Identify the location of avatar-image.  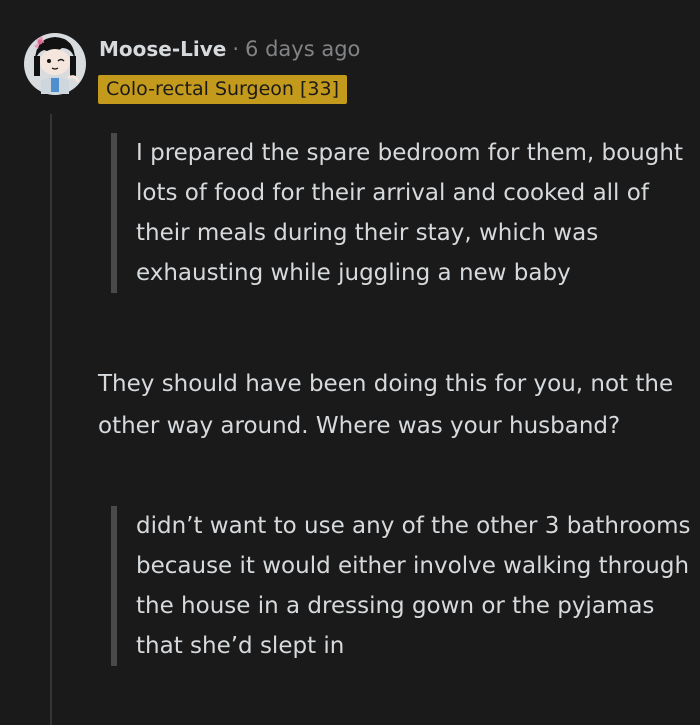
(55, 64).